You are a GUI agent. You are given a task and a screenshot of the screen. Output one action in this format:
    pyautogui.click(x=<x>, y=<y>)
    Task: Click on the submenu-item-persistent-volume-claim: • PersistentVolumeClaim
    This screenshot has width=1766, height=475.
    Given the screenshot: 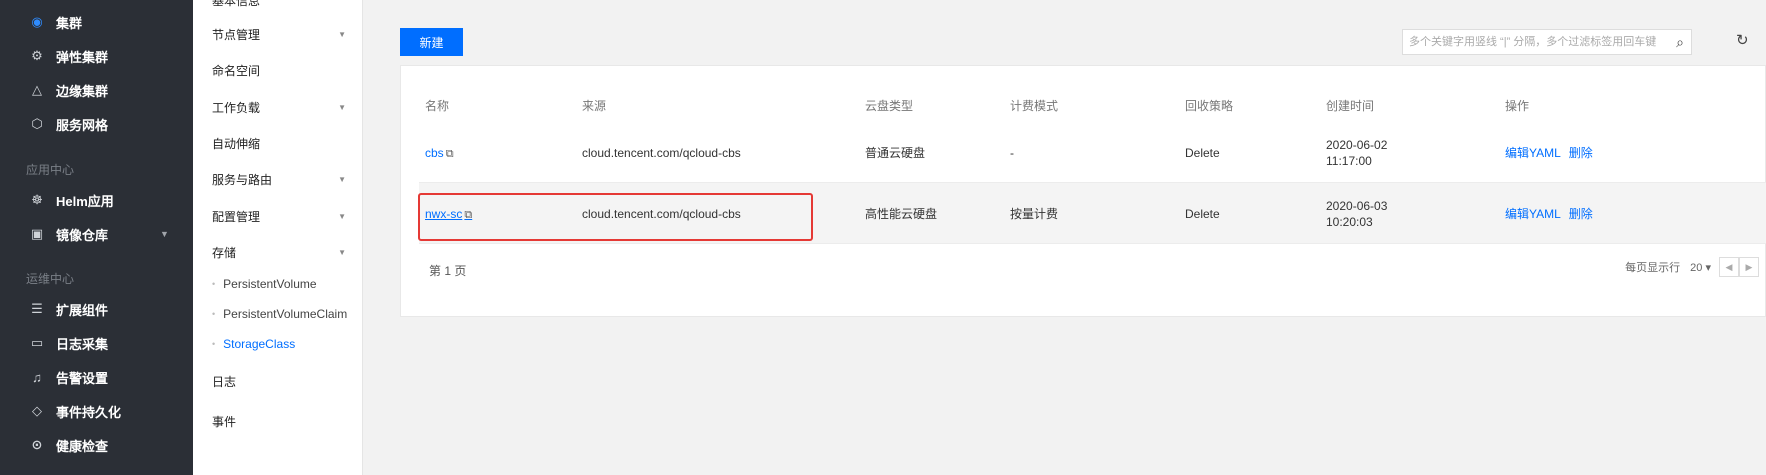 What is the action you would take?
    pyautogui.click(x=279, y=314)
    